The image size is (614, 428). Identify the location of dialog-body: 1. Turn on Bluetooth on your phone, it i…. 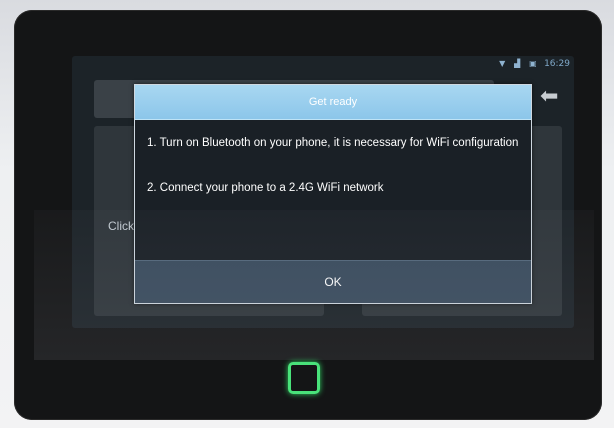
(333, 166).